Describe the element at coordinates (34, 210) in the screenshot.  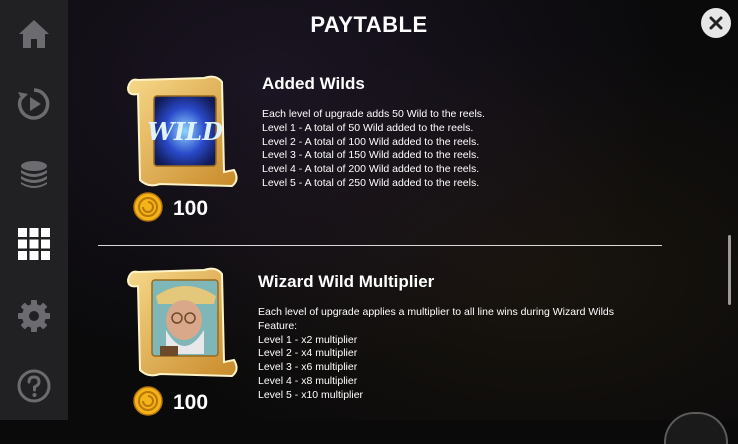
I see `sidebar` at that location.